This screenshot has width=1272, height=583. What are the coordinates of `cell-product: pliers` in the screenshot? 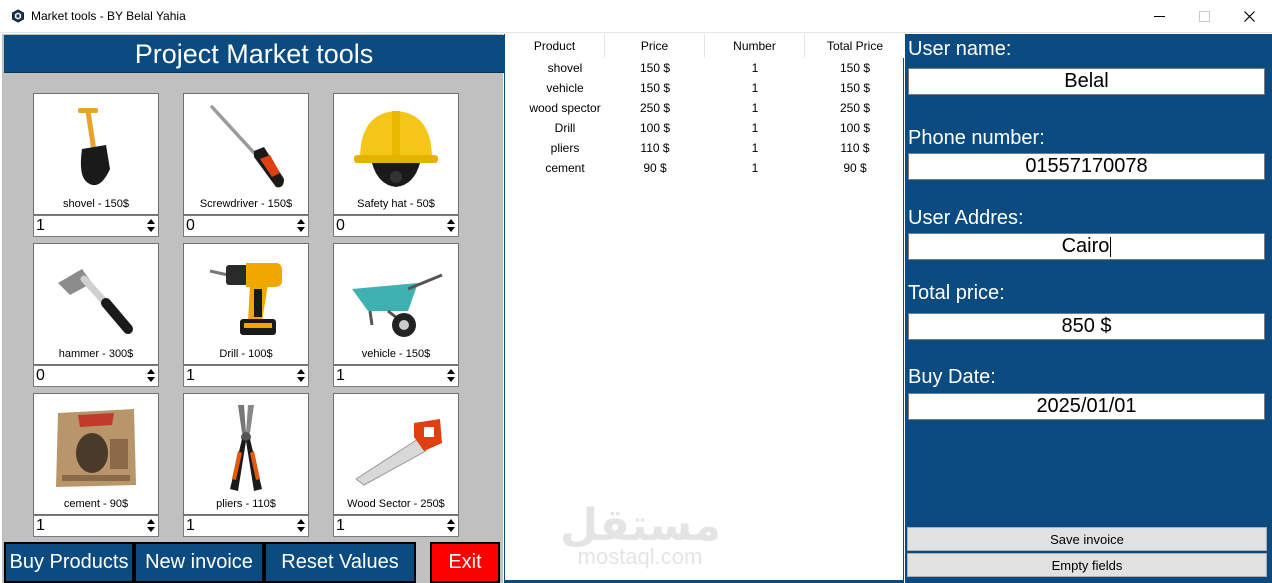 It's located at (565, 148).